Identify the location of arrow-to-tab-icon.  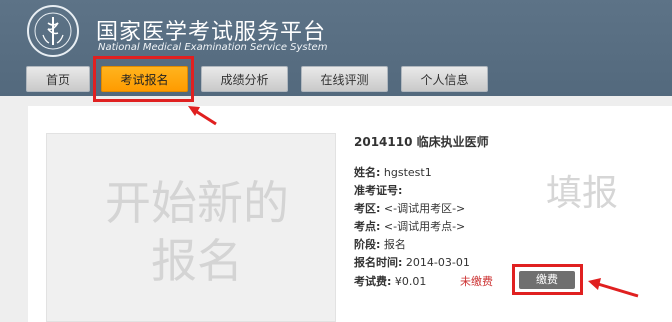
(202, 116).